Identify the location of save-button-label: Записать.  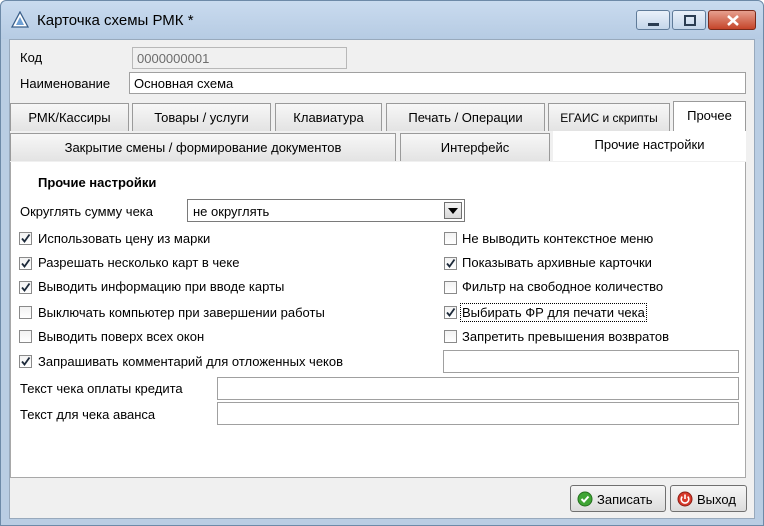
(625, 499).